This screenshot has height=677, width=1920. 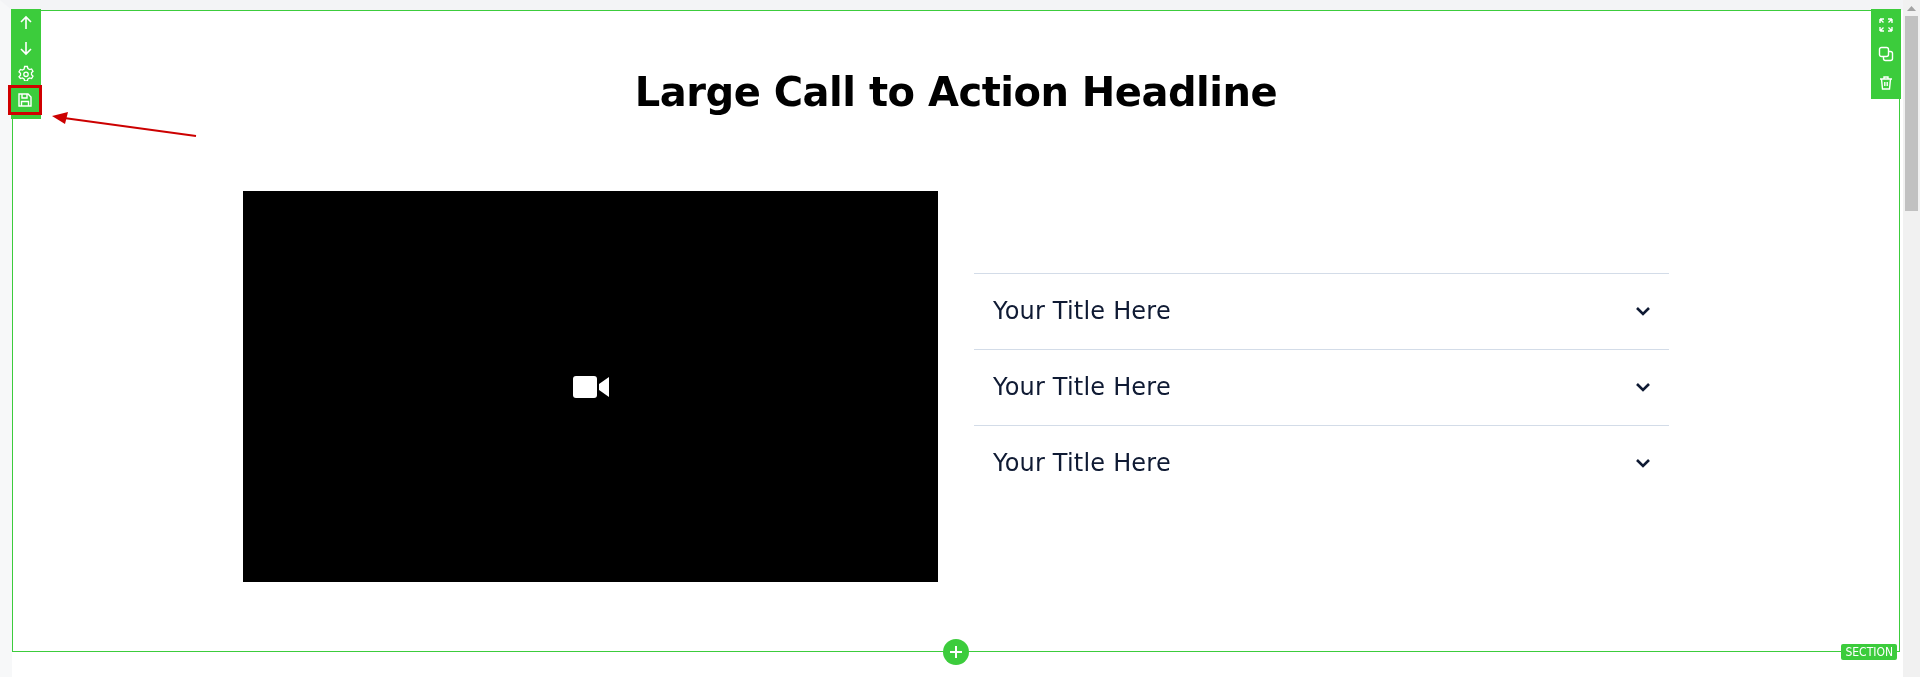 I want to click on save-icon, so click(x=25, y=100).